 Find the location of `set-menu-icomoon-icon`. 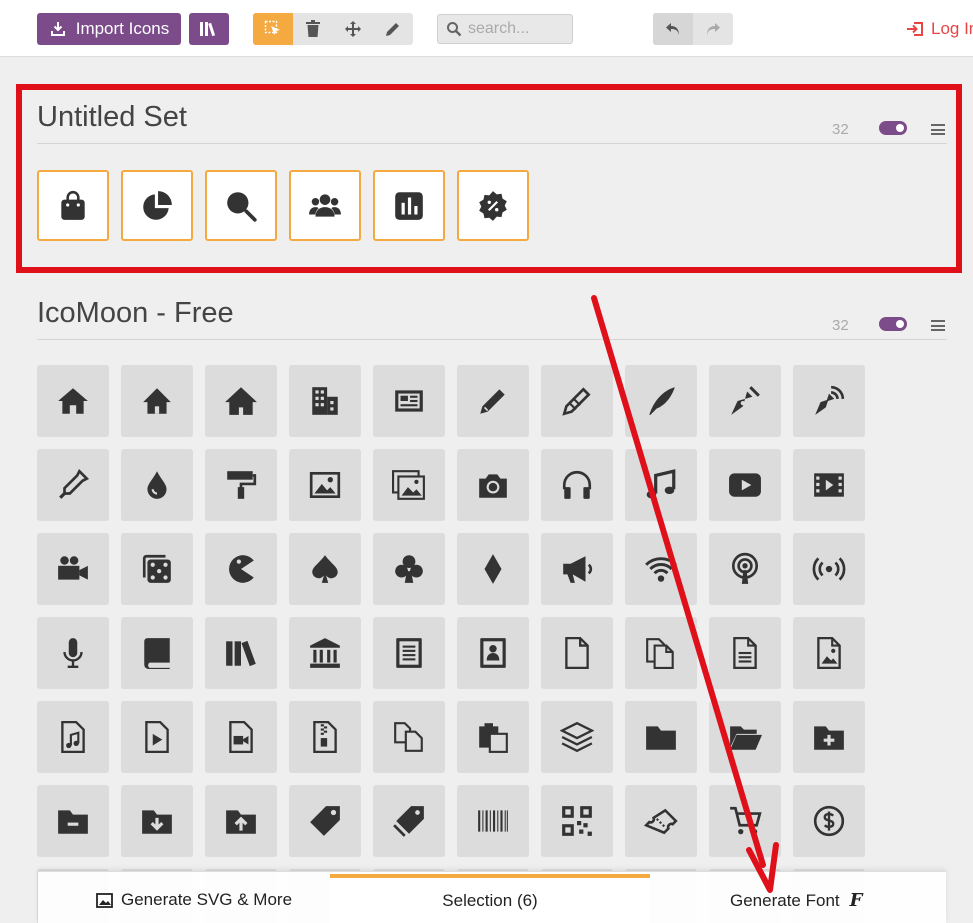

set-menu-icomoon-icon is located at coordinates (938, 325).